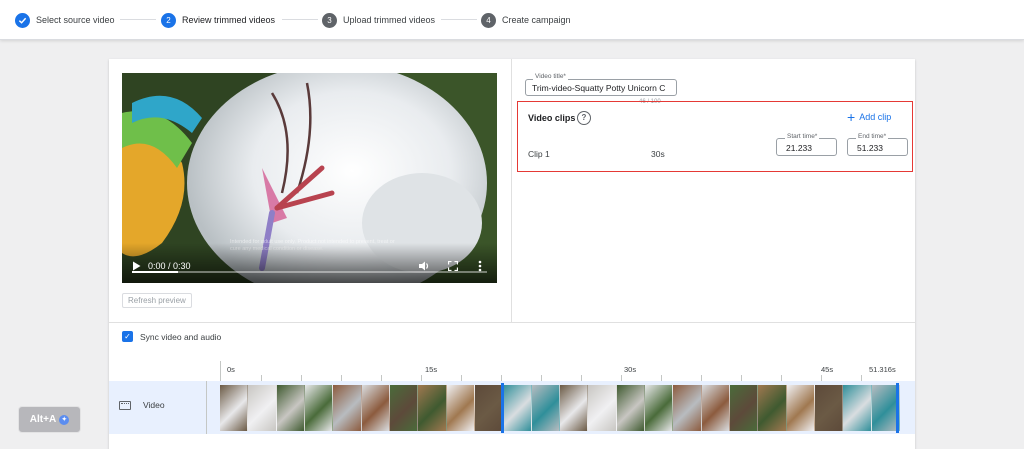  I want to click on seek-bar, so click(309, 272).